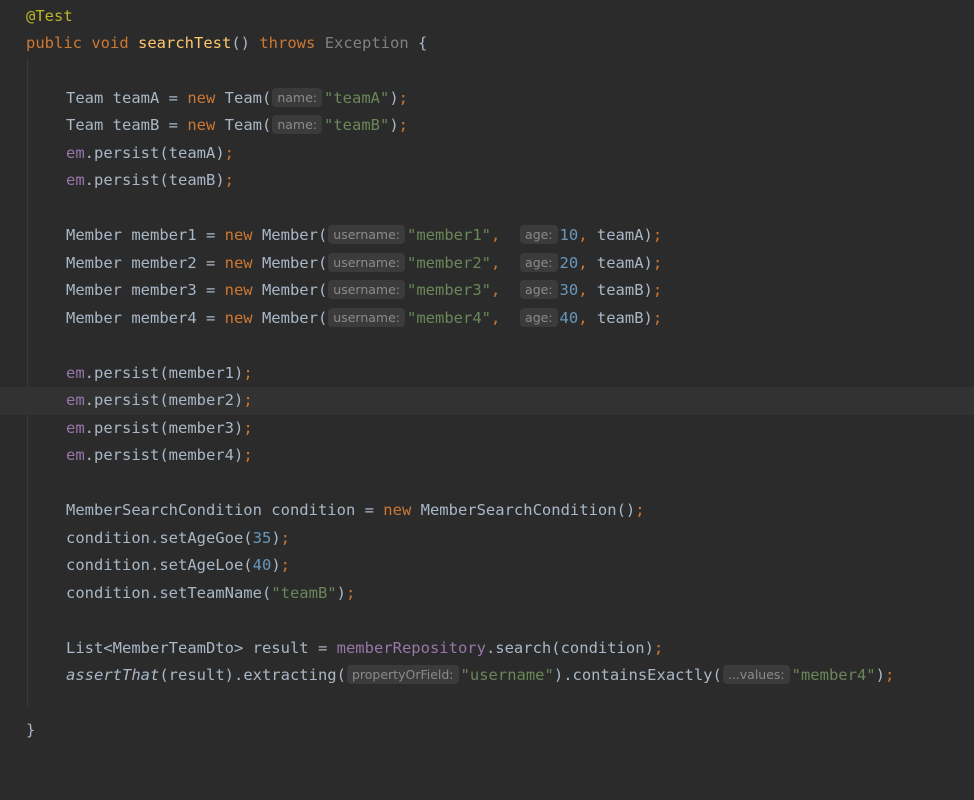  Describe the element at coordinates (169, 593) in the screenshot. I see `token: condition.setTeamName(` at that location.